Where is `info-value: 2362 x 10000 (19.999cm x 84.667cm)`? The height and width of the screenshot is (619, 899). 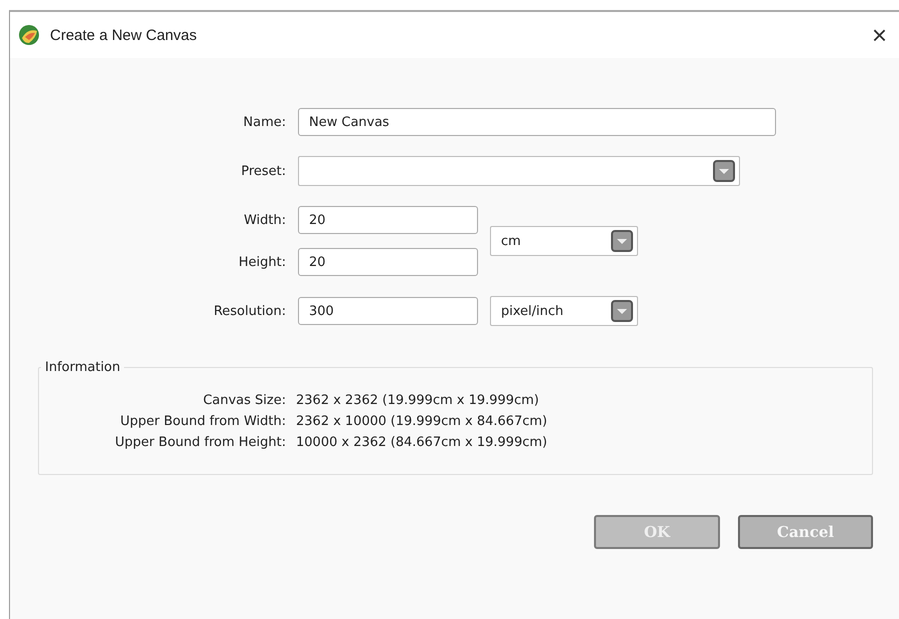
info-value: 2362 x 10000 (19.999cm x 84.667cm) is located at coordinates (422, 421).